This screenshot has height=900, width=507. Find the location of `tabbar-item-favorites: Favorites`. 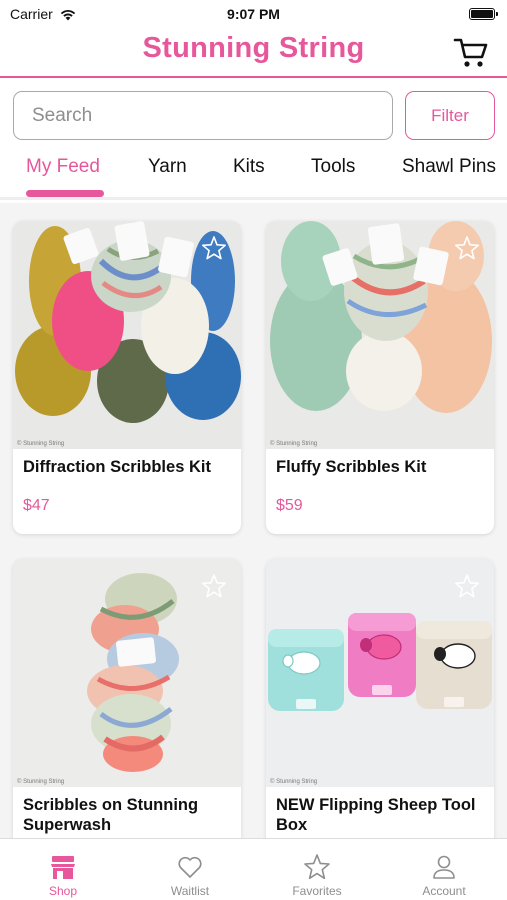

tabbar-item-favorites: Favorites is located at coordinates (317, 869).